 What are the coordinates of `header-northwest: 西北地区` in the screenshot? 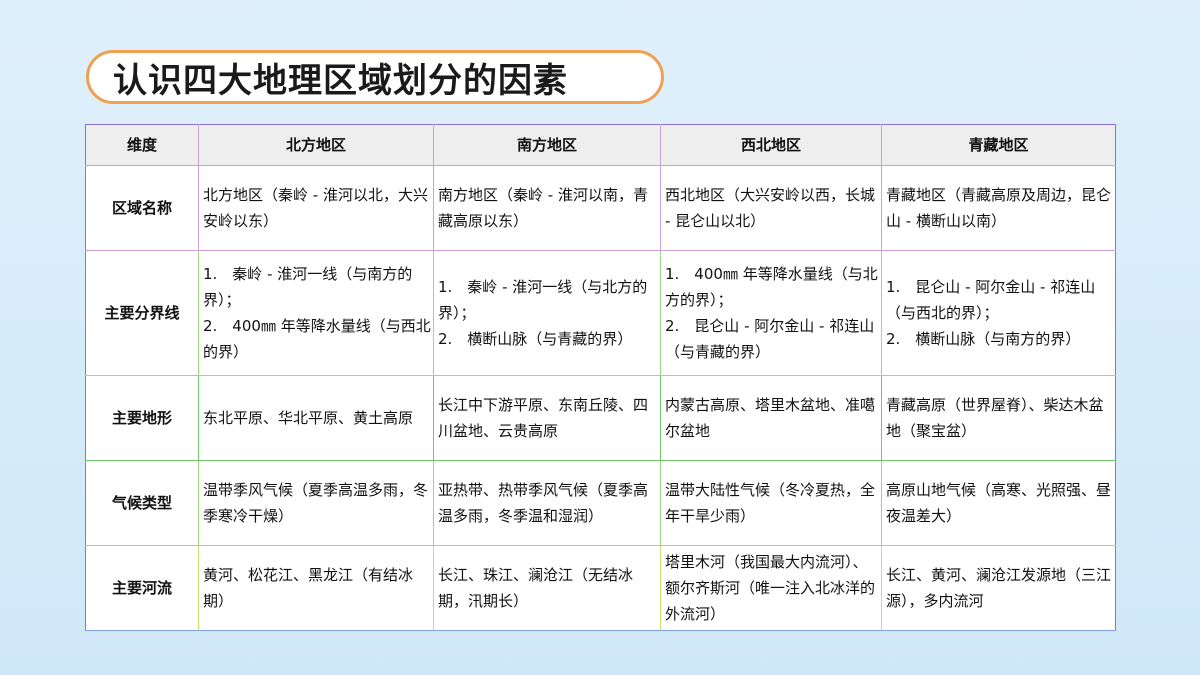 It's located at (771, 145).